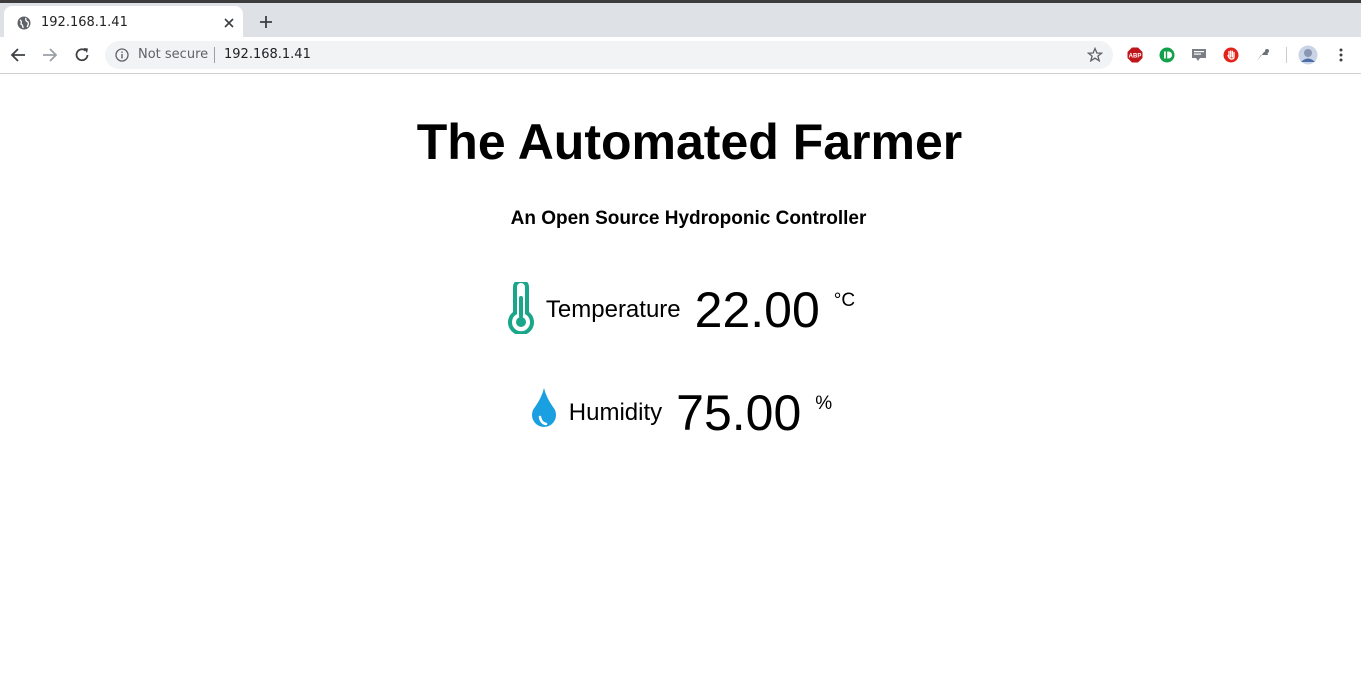 The height and width of the screenshot is (682, 1361). Describe the element at coordinates (1286, 55) in the screenshot. I see `toolbar-divider` at that location.